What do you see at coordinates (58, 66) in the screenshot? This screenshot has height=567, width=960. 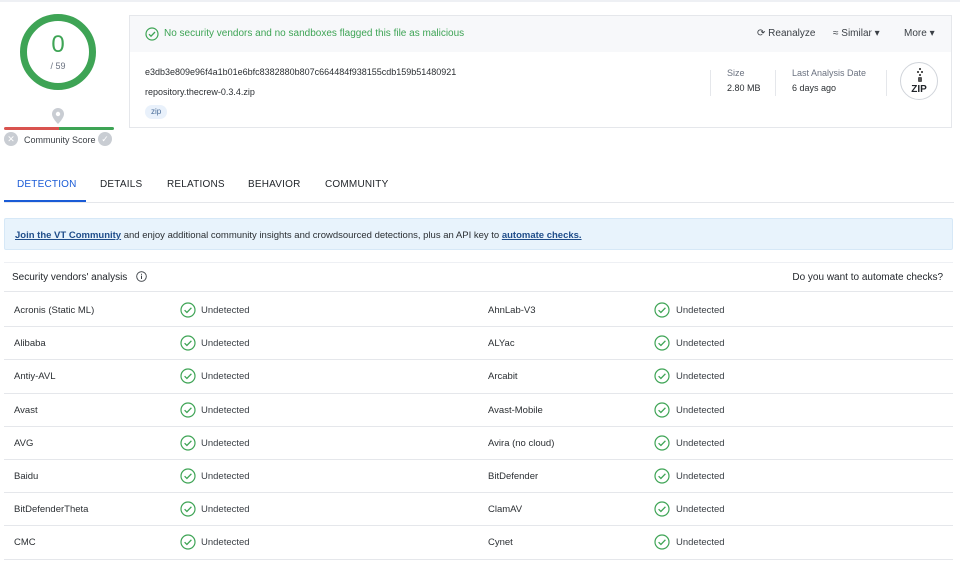 I see `score-total: / 59` at bounding box center [58, 66].